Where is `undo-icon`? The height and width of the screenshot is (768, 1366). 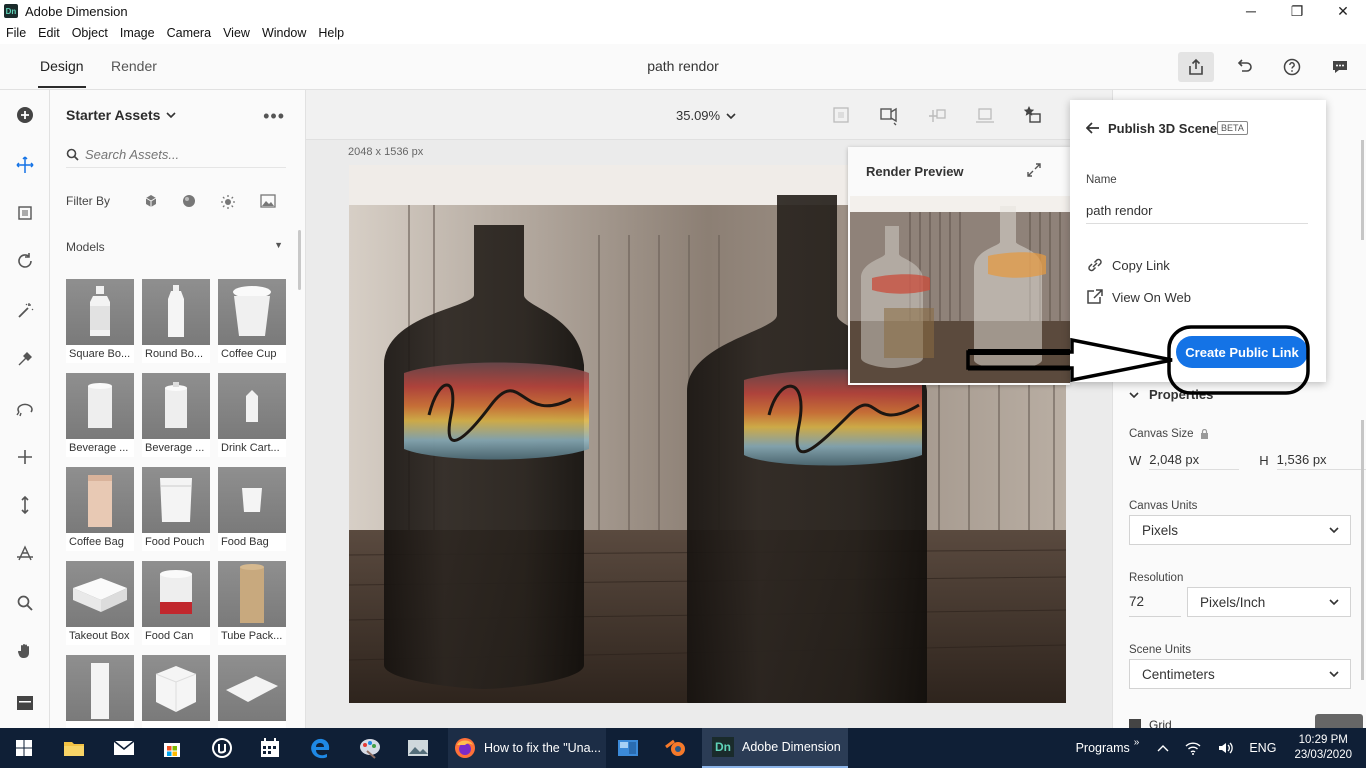
undo-icon is located at coordinates (1244, 67).